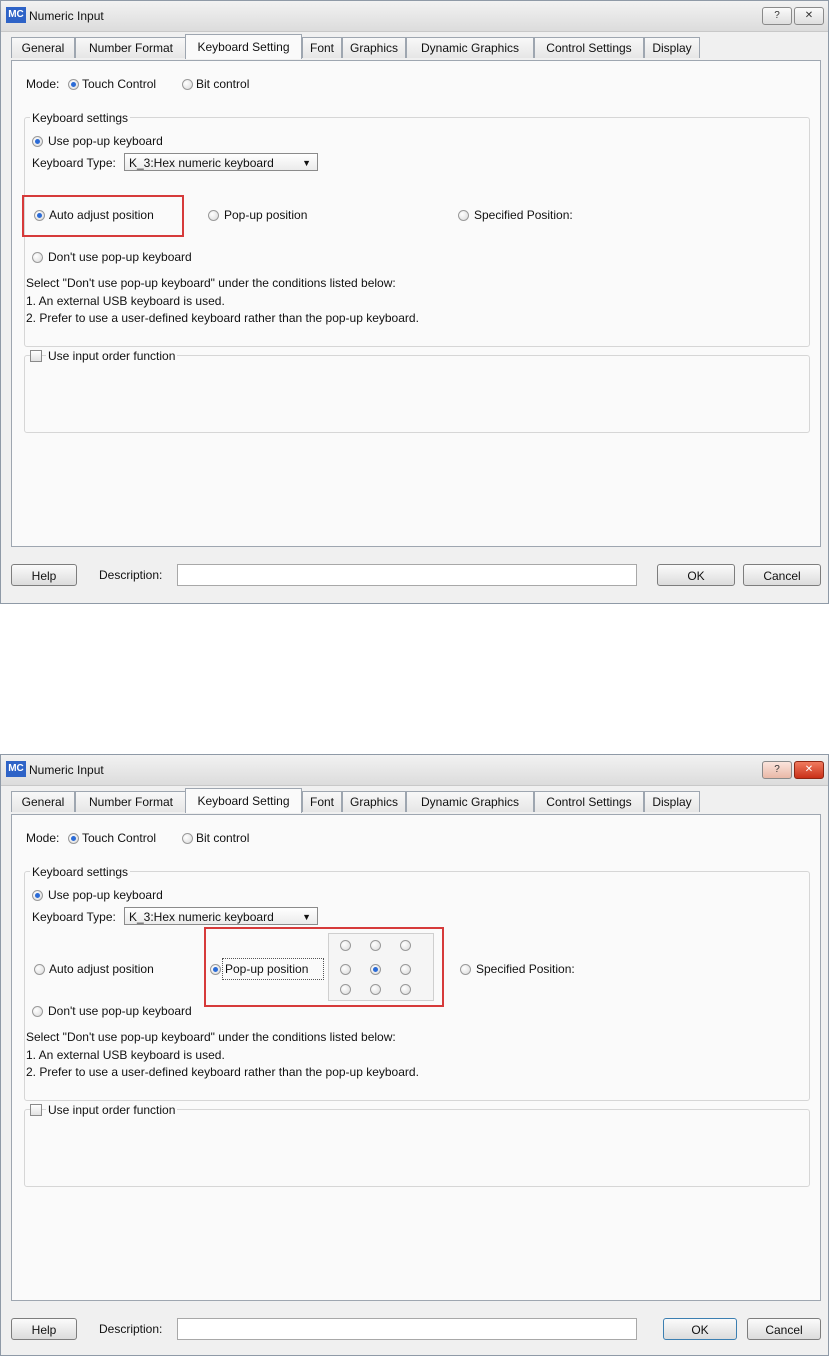  Describe the element at coordinates (131, 1329) in the screenshot. I see `description-label: Description:` at that location.